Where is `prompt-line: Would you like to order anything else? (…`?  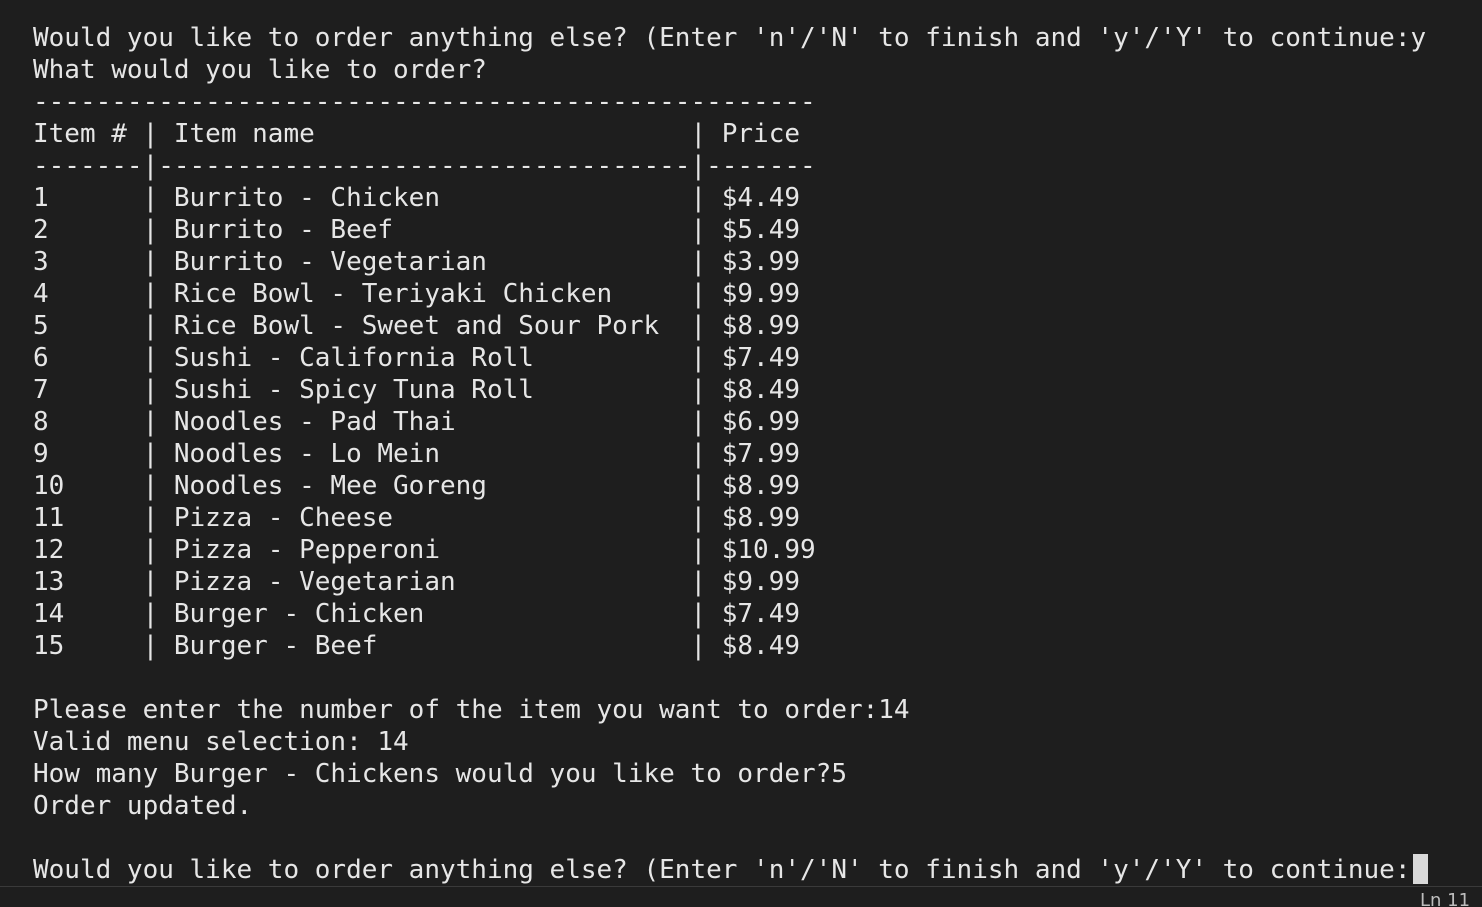 prompt-line: Would you like to order anything else? (… is located at coordinates (757, 870).